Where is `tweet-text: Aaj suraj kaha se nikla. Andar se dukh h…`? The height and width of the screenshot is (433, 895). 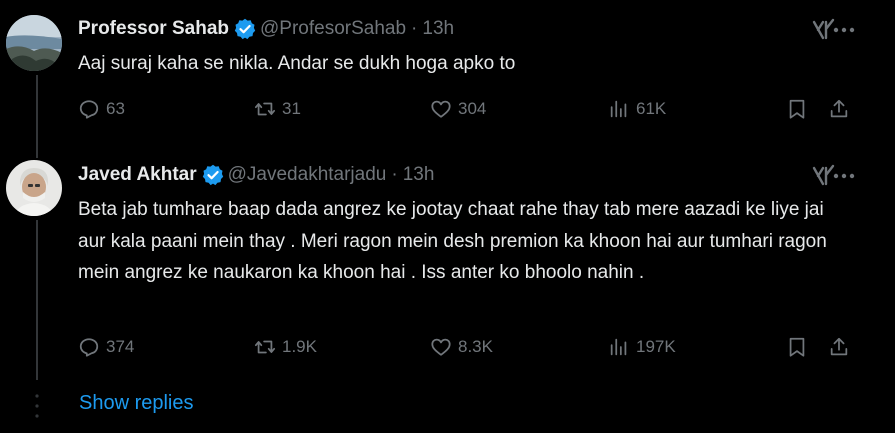 tweet-text: Aaj suraj kaha se nikla. Andar se dukh h… is located at coordinates (297, 63).